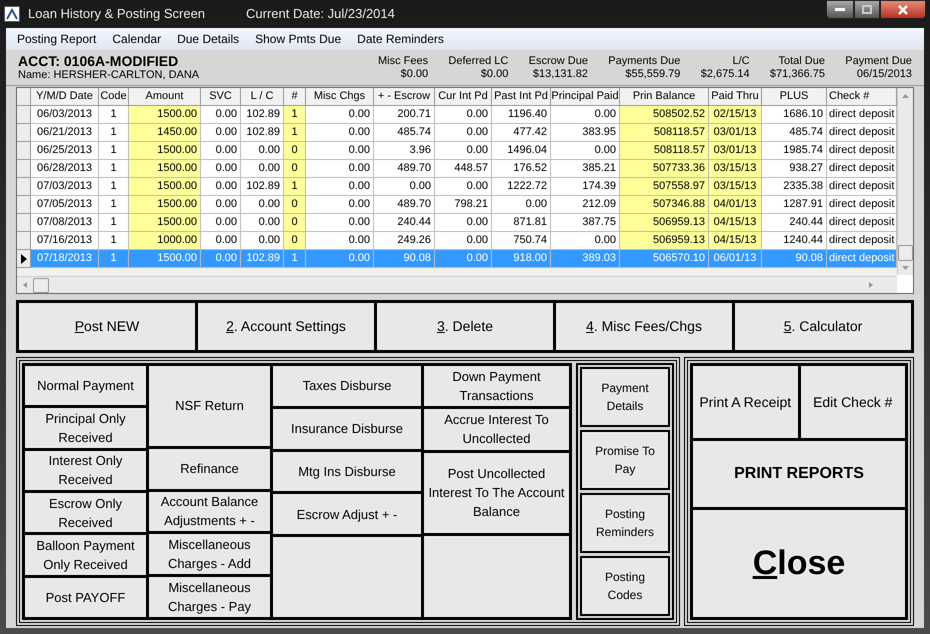  I want to click on table-cell: 489.70, so click(404, 205).